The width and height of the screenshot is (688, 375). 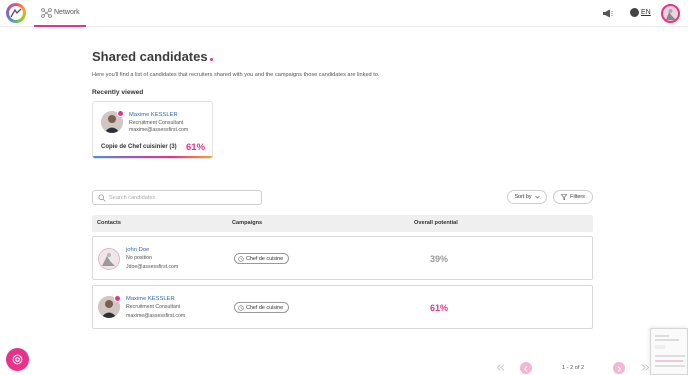 I want to click on nav-tab-network: Network, so click(x=60, y=13).